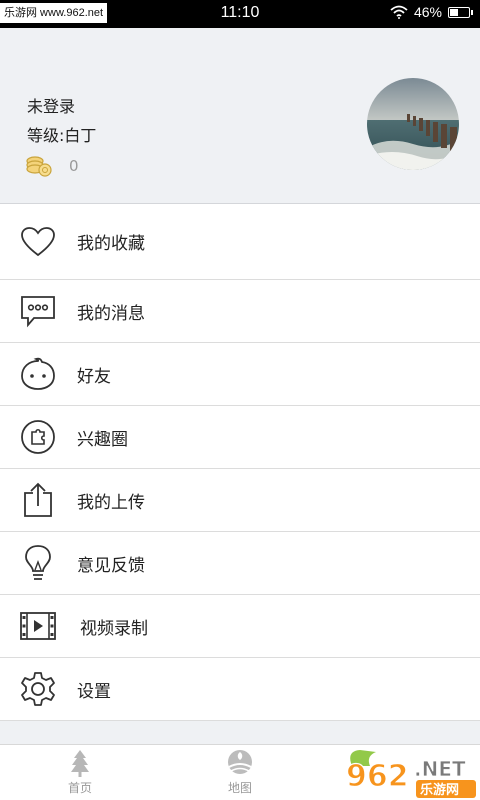 Image resolution: width=480 pixels, height=800 pixels. What do you see at coordinates (38, 626) in the screenshot?
I see `film-icon` at bounding box center [38, 626].